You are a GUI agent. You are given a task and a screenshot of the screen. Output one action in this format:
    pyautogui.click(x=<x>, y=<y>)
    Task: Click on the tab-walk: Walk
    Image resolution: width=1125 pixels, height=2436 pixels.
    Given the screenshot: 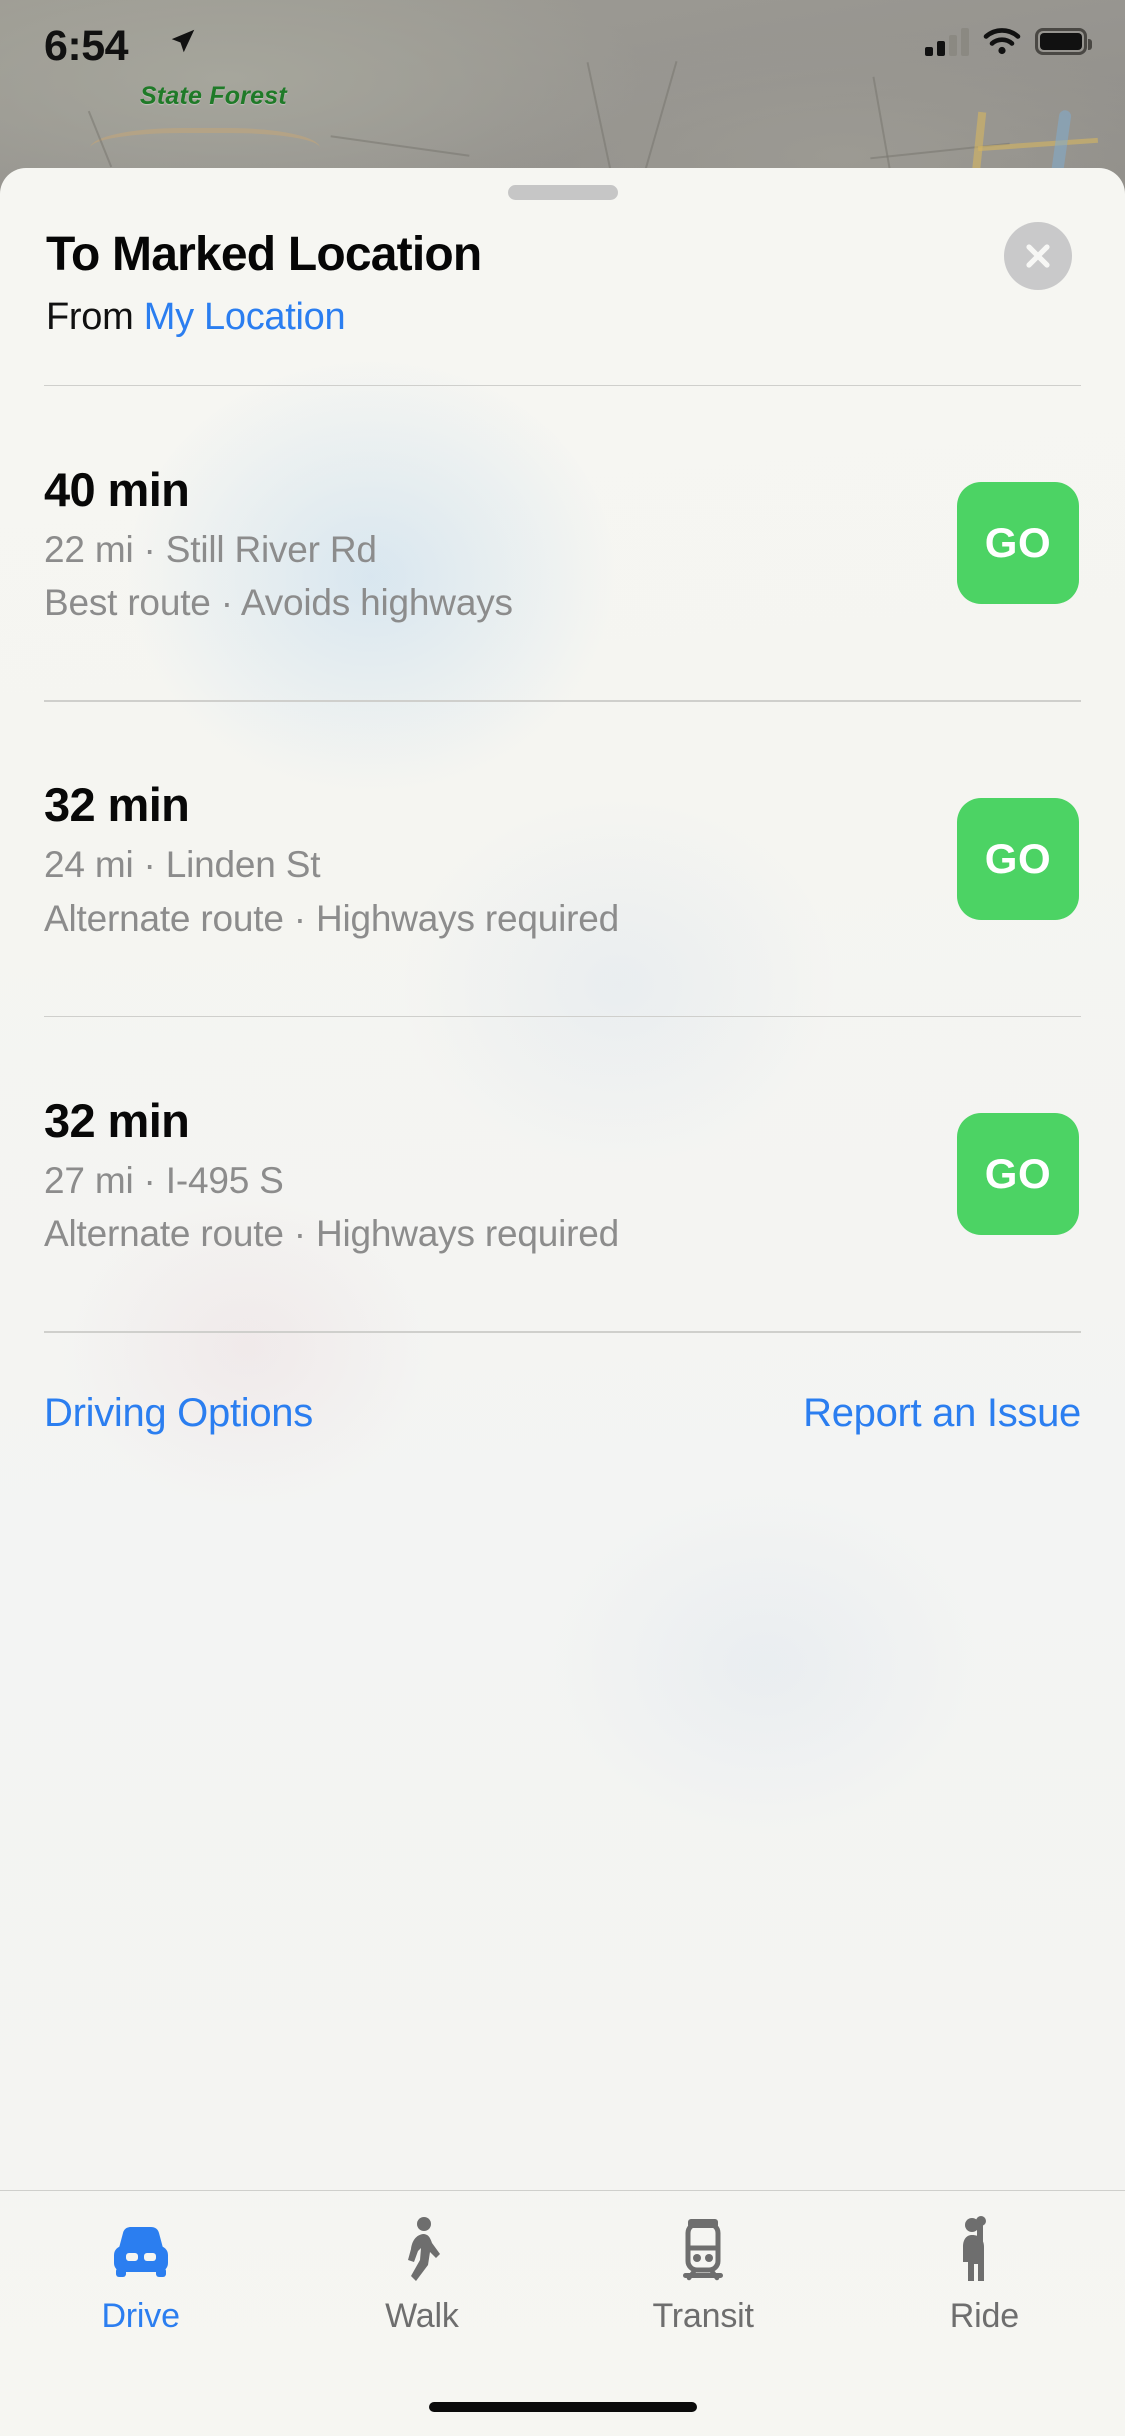 What is the action you would take?
    pyautogui.click(x=421, y=2313)
    